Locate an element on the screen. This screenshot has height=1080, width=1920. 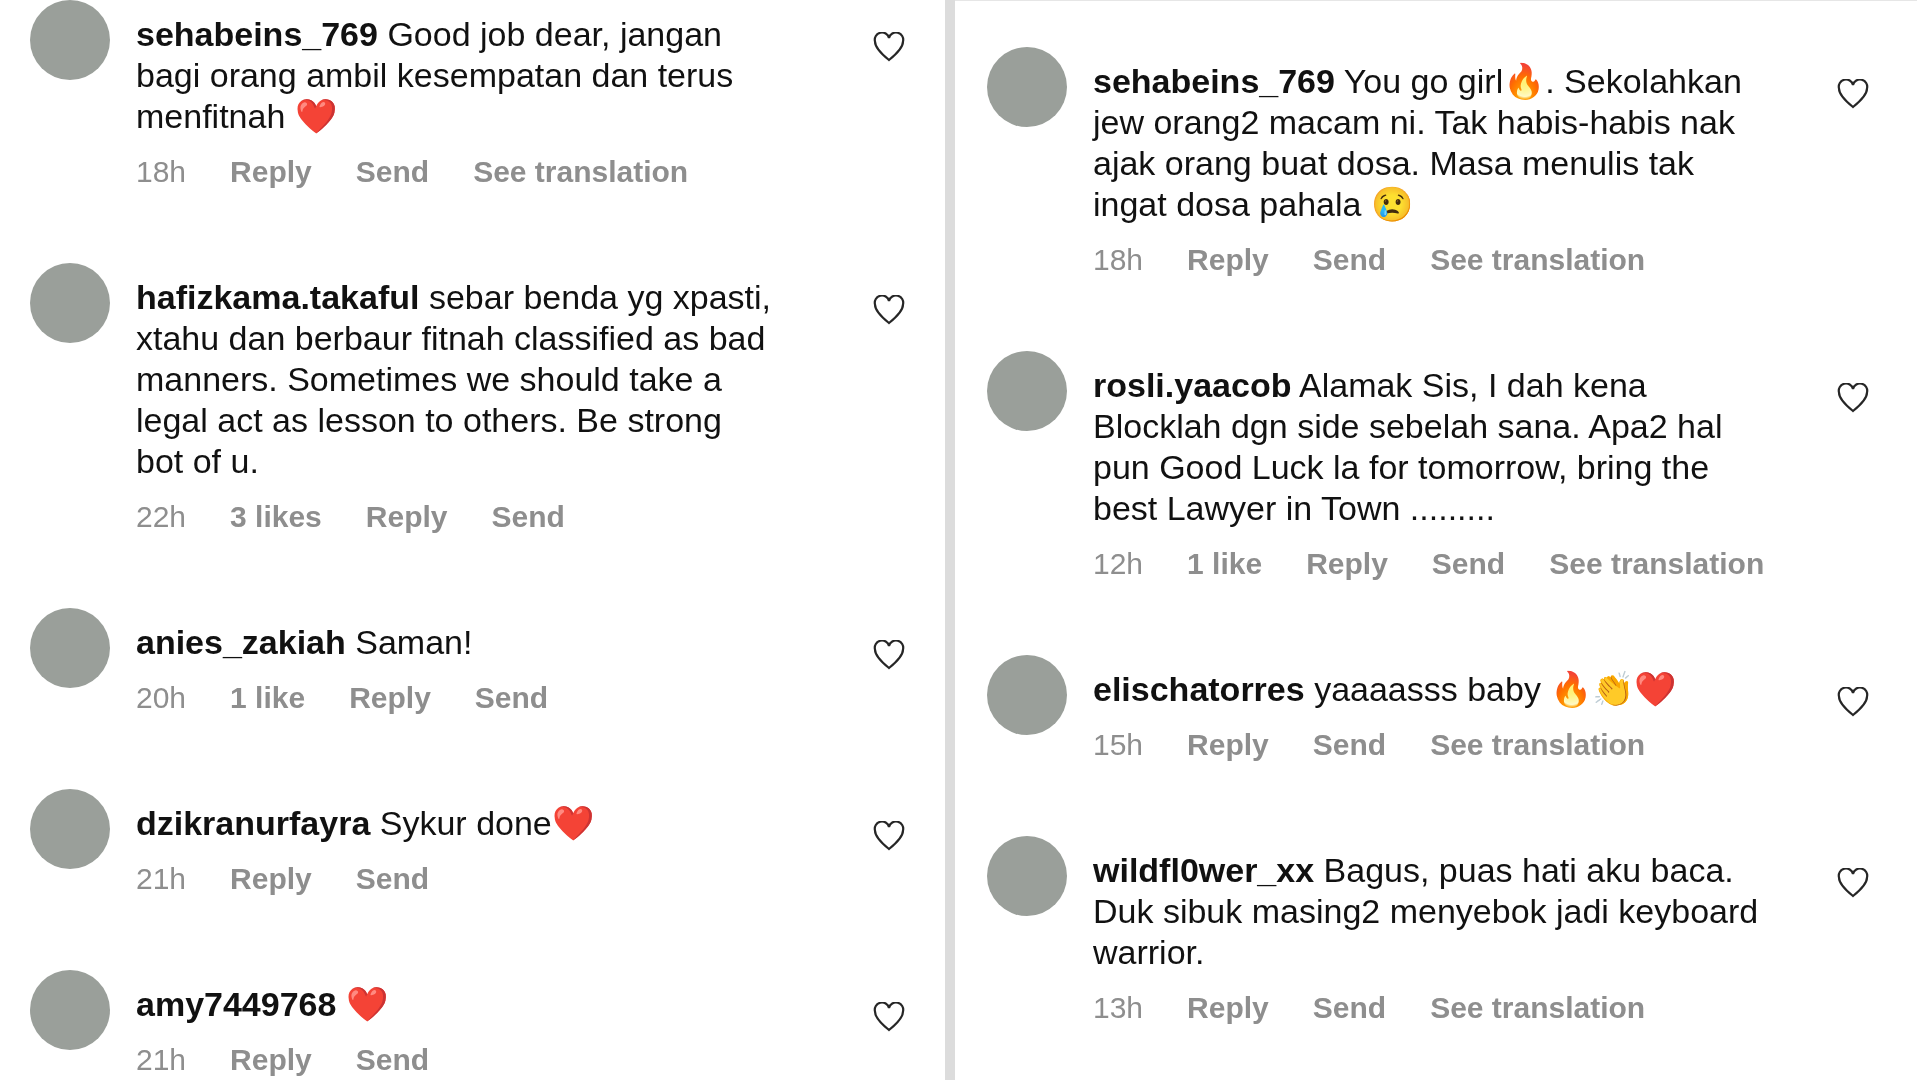
comment-text: amy7449768 ❤ is located at coordinates (262, 1004).